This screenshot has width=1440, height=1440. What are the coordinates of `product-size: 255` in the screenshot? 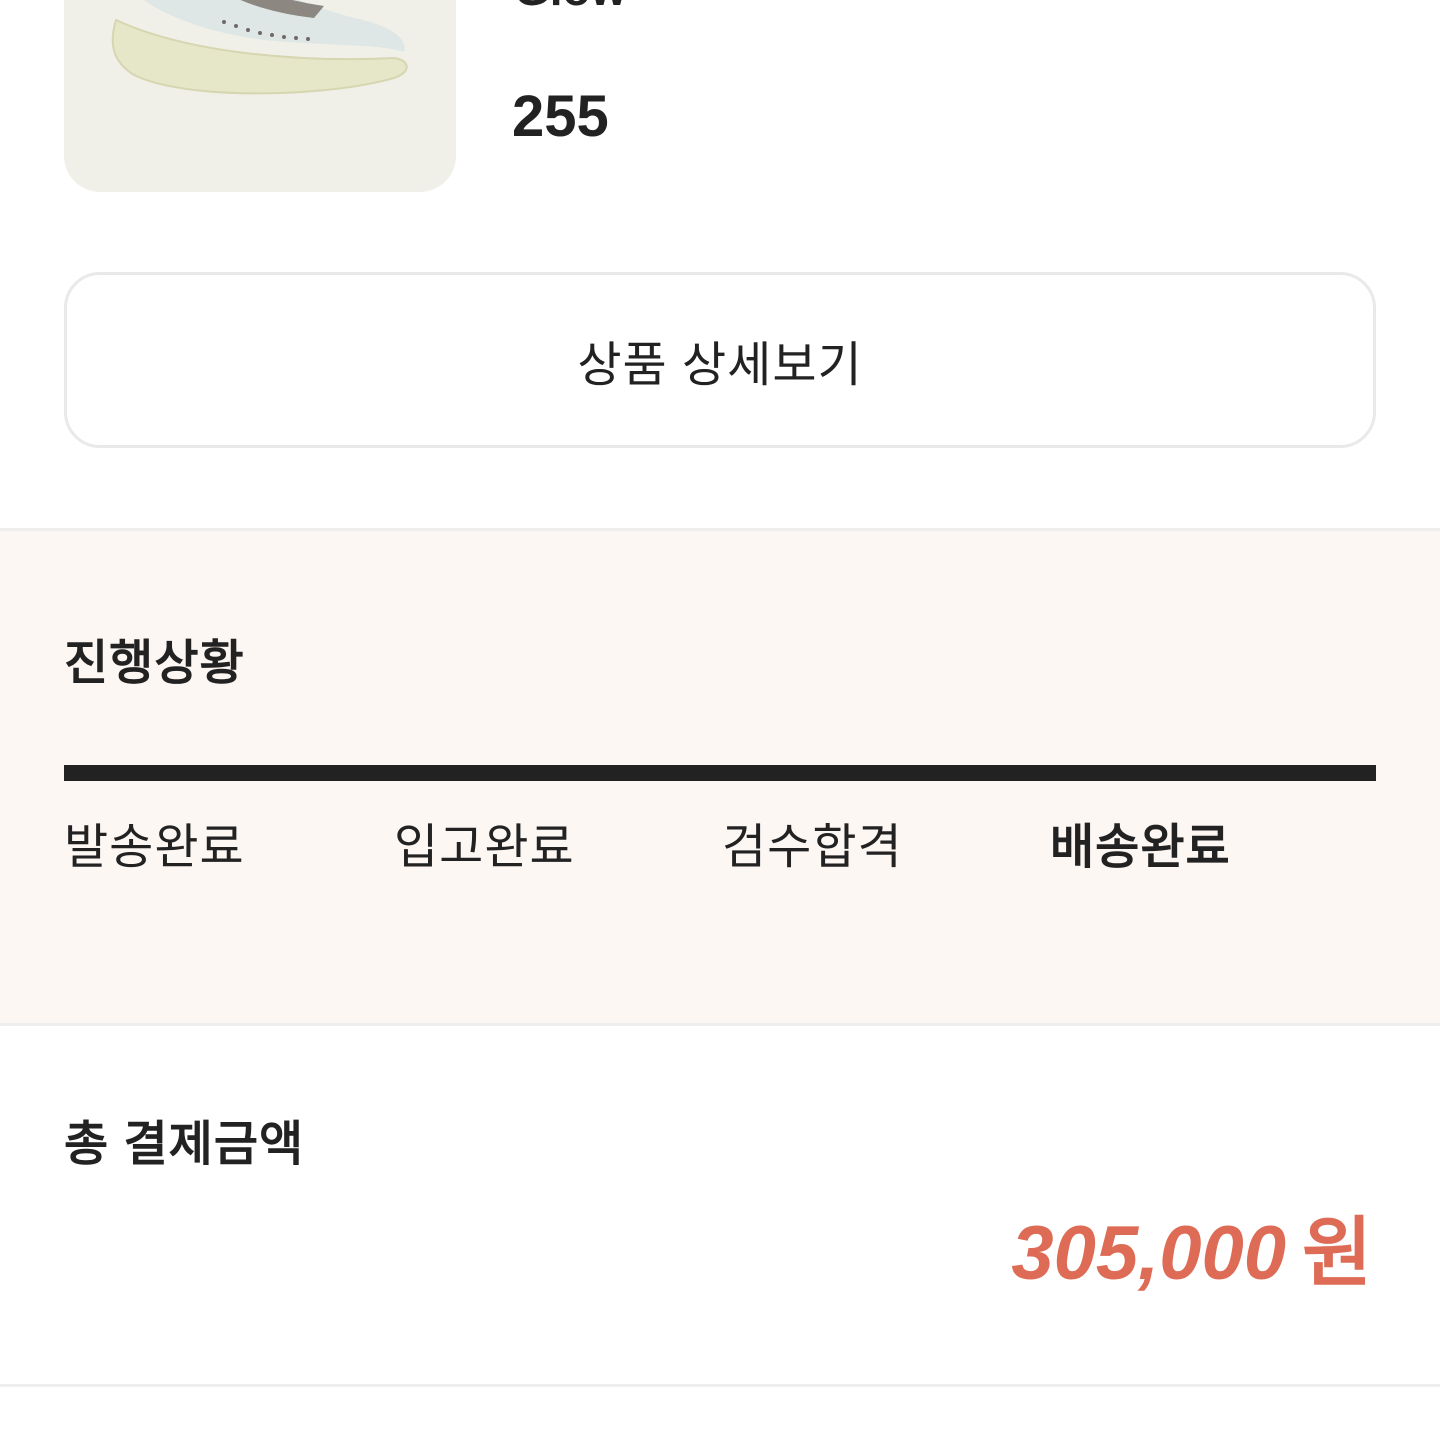 It's located at (560, 116).